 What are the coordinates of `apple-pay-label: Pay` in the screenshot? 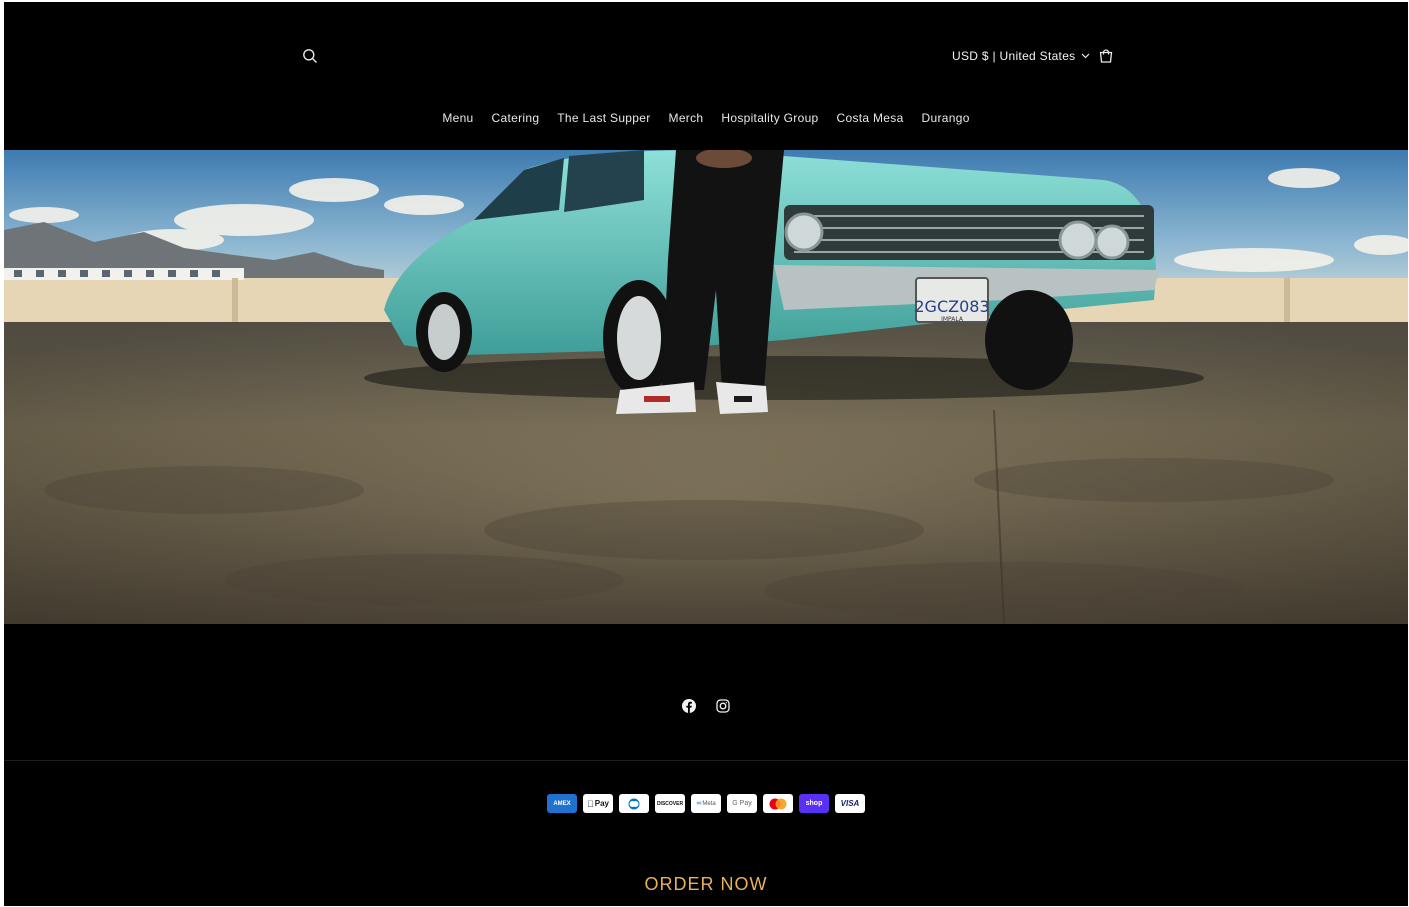 It's located at (600, 803).